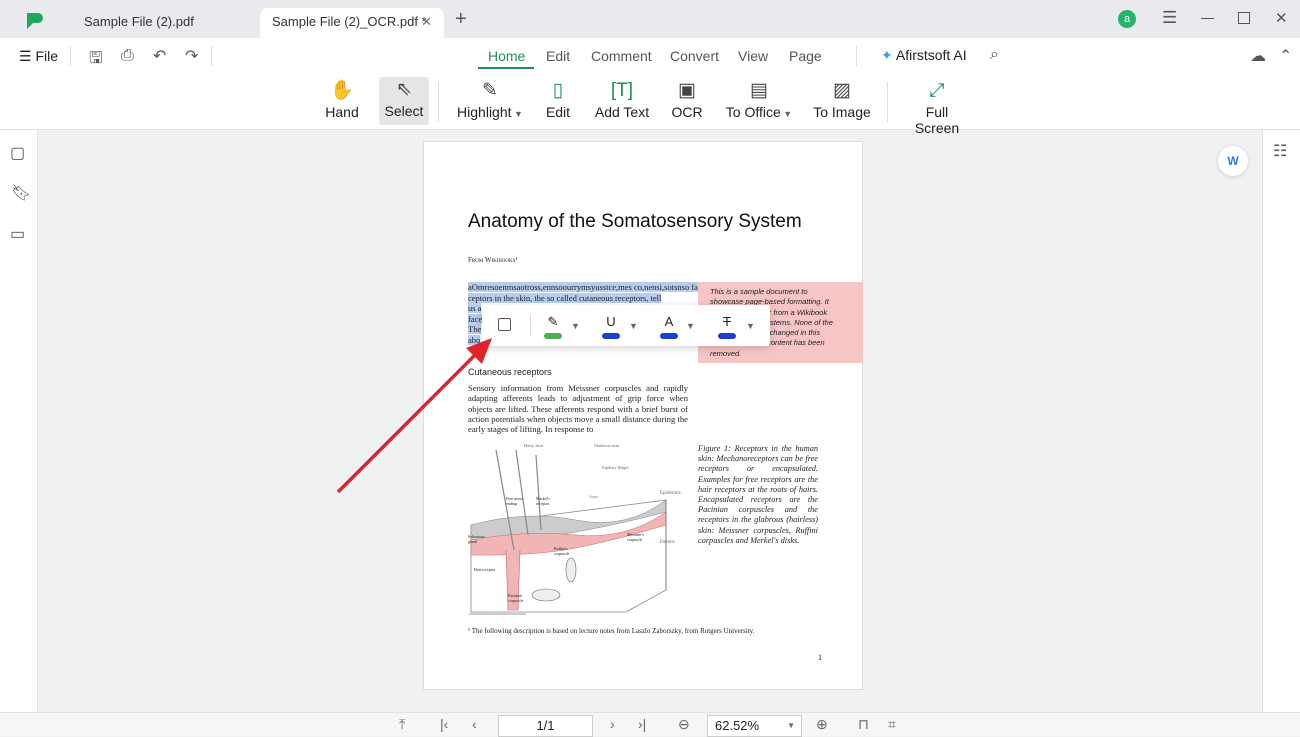 The height and width of the screenshot is (737, 1300). Describe the element at coordinates (533, 445) in the screenshot. I see `figure-label: Hairy skin` at that location.